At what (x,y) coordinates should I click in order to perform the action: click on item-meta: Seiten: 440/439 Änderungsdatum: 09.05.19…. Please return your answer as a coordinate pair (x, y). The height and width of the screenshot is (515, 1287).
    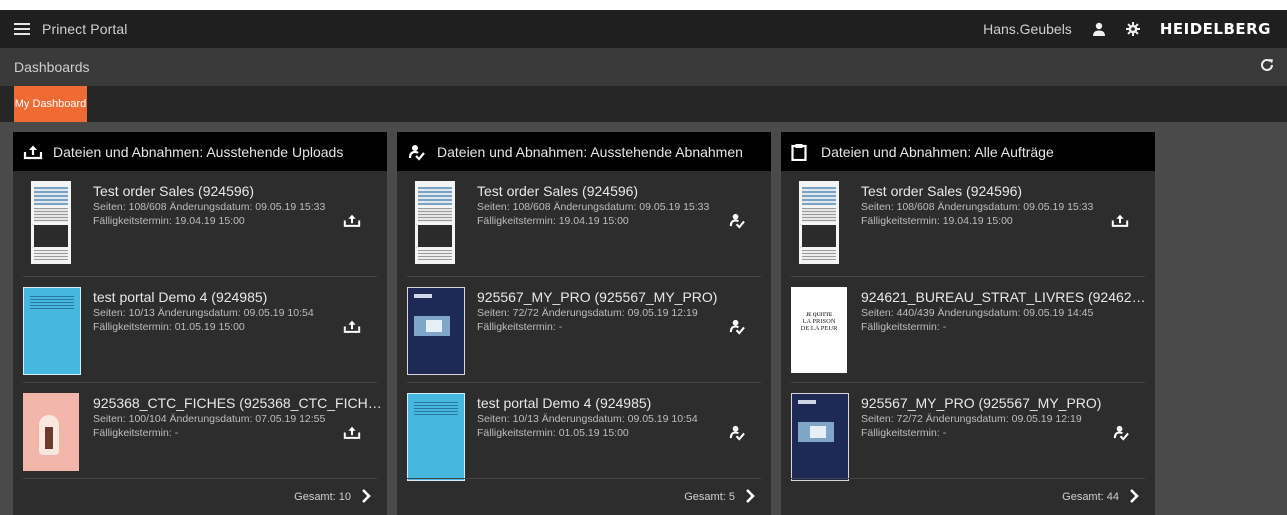
    Looking at the image, I should click on (977, 313).